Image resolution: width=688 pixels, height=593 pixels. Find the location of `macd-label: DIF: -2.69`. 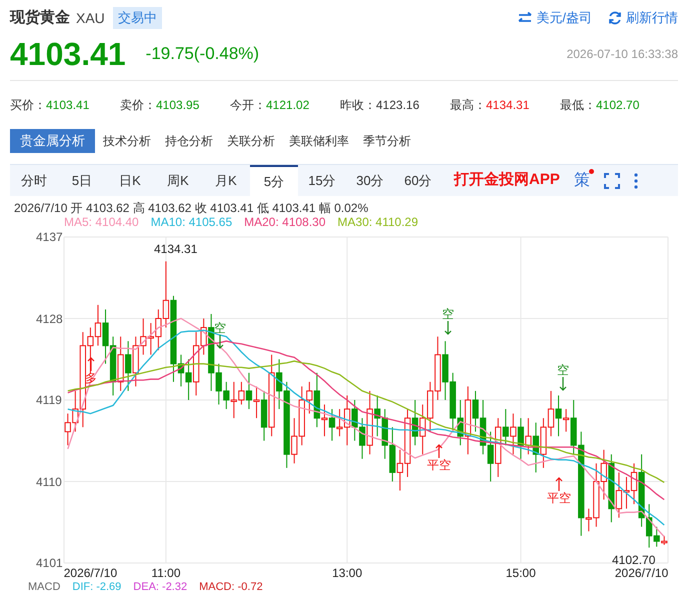

macd-label: DIF: -2.69 is located at coordinates (97, 587).